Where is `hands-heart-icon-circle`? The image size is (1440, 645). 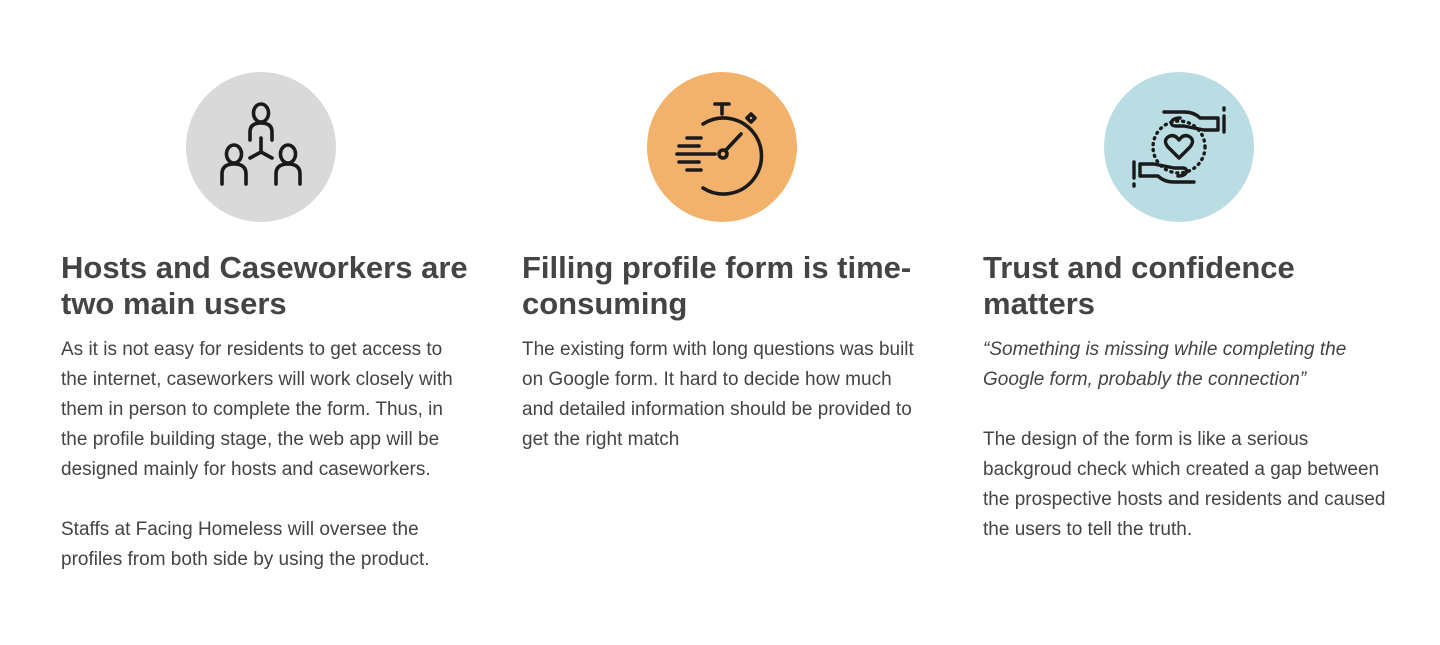 hands-heart-icon-circle is located at coordinates (1179, 147).